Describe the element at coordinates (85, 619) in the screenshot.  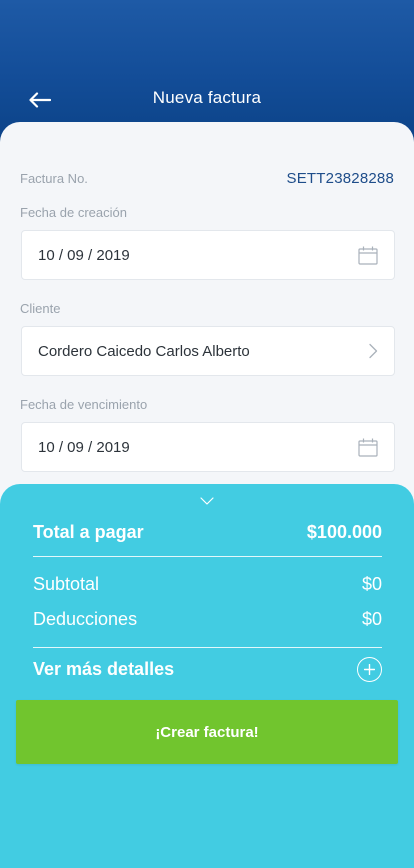
I see `deductions-label: Deducciones` at that location.